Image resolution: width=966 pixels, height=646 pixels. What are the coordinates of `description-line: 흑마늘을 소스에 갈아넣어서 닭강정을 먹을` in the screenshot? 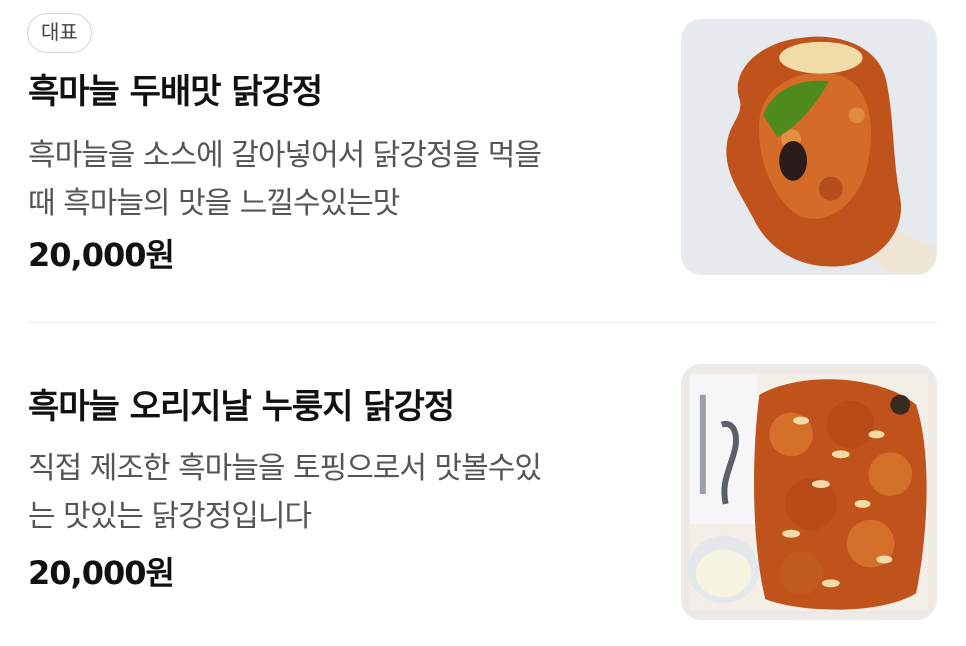 It's located at (285, 155).